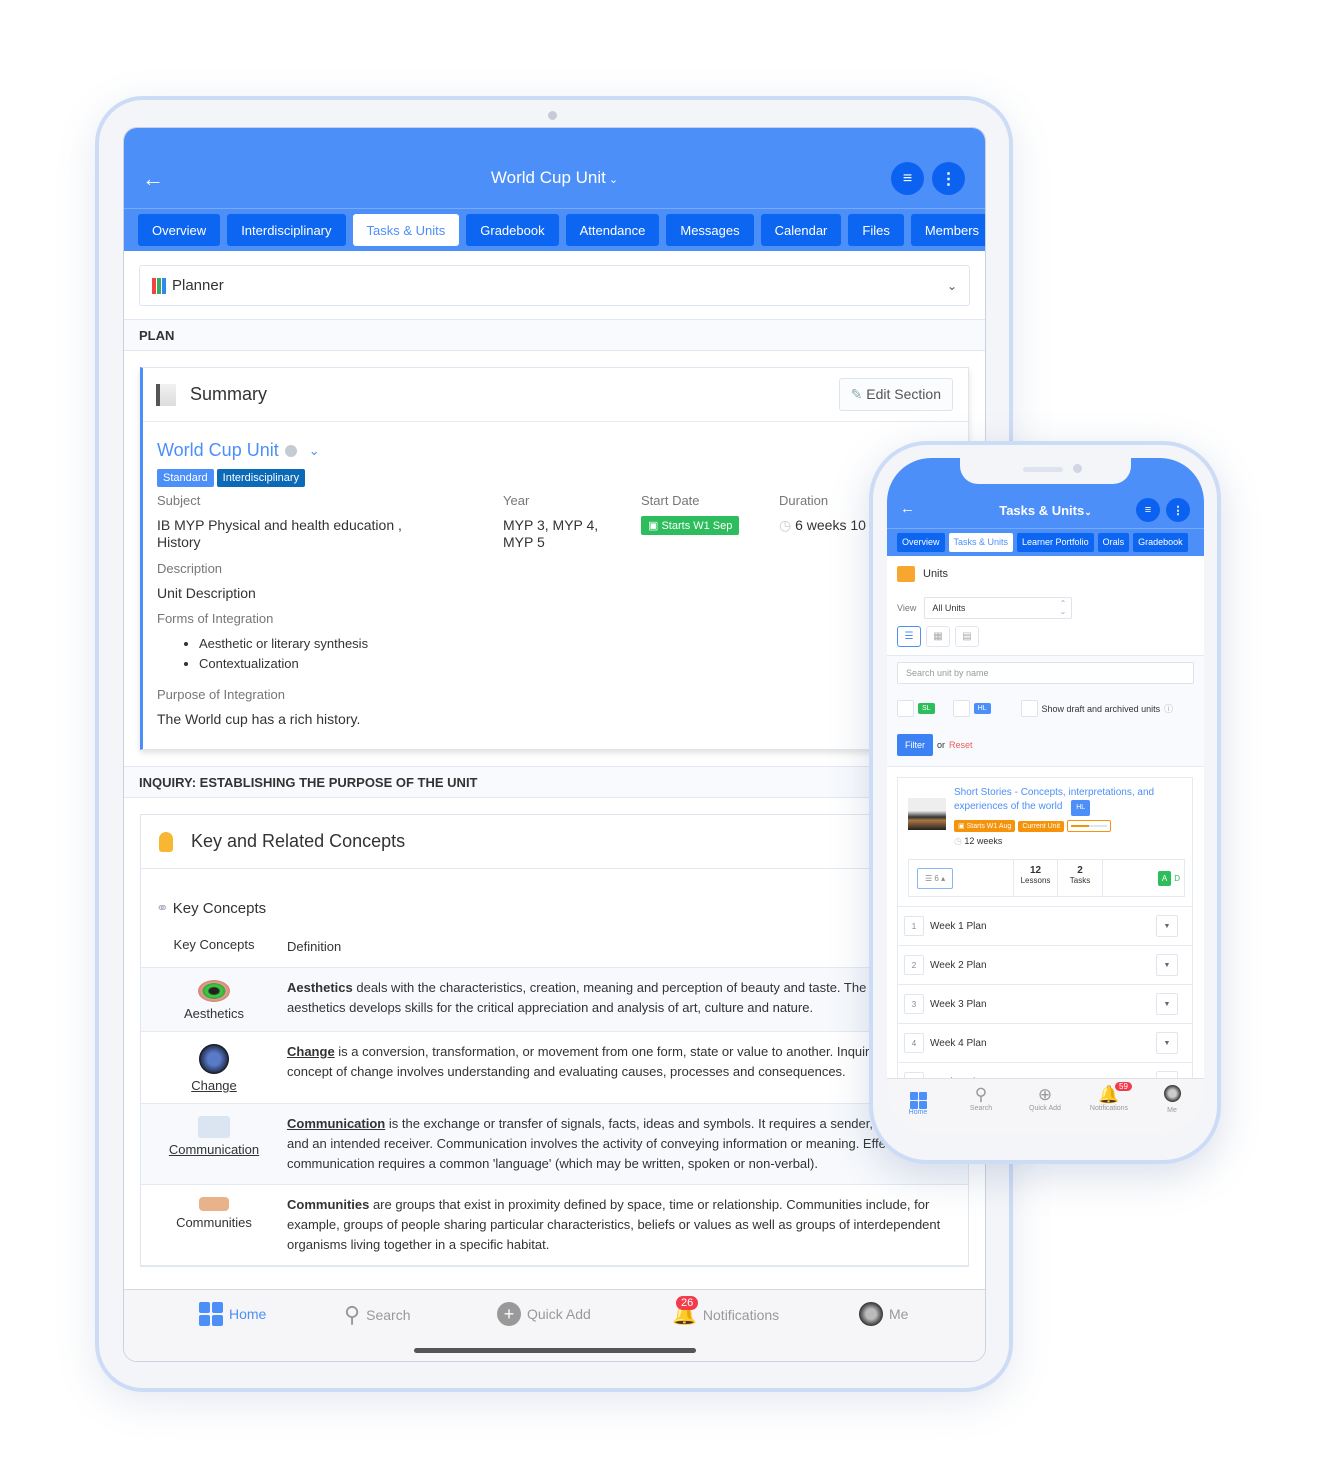  I want to click on unit-thumbnail, so click(927, 814).